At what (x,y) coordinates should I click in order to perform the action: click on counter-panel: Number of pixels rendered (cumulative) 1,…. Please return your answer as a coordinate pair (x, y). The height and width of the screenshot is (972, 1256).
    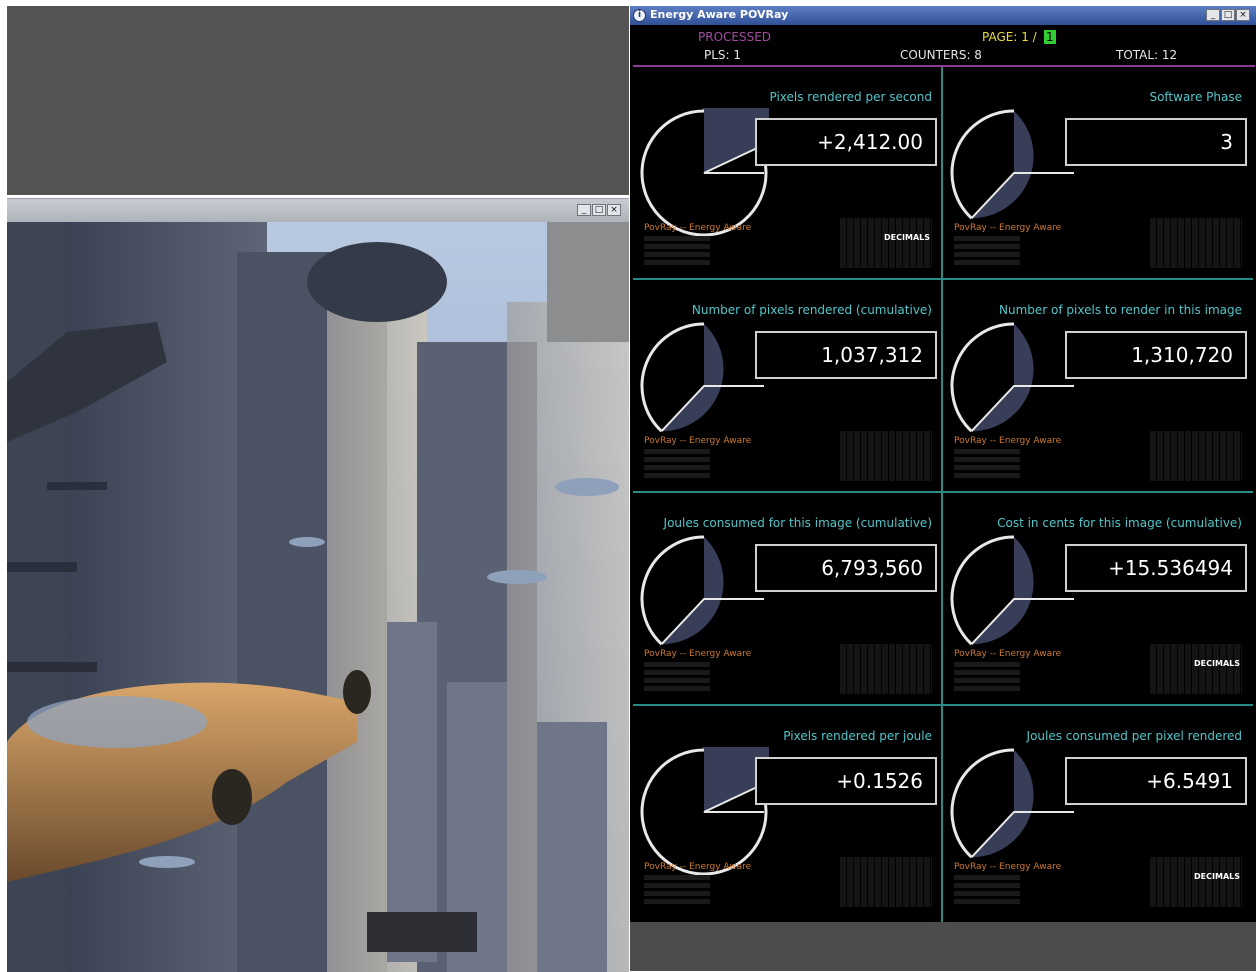
    Looking at the image, I should click on (785, 386).